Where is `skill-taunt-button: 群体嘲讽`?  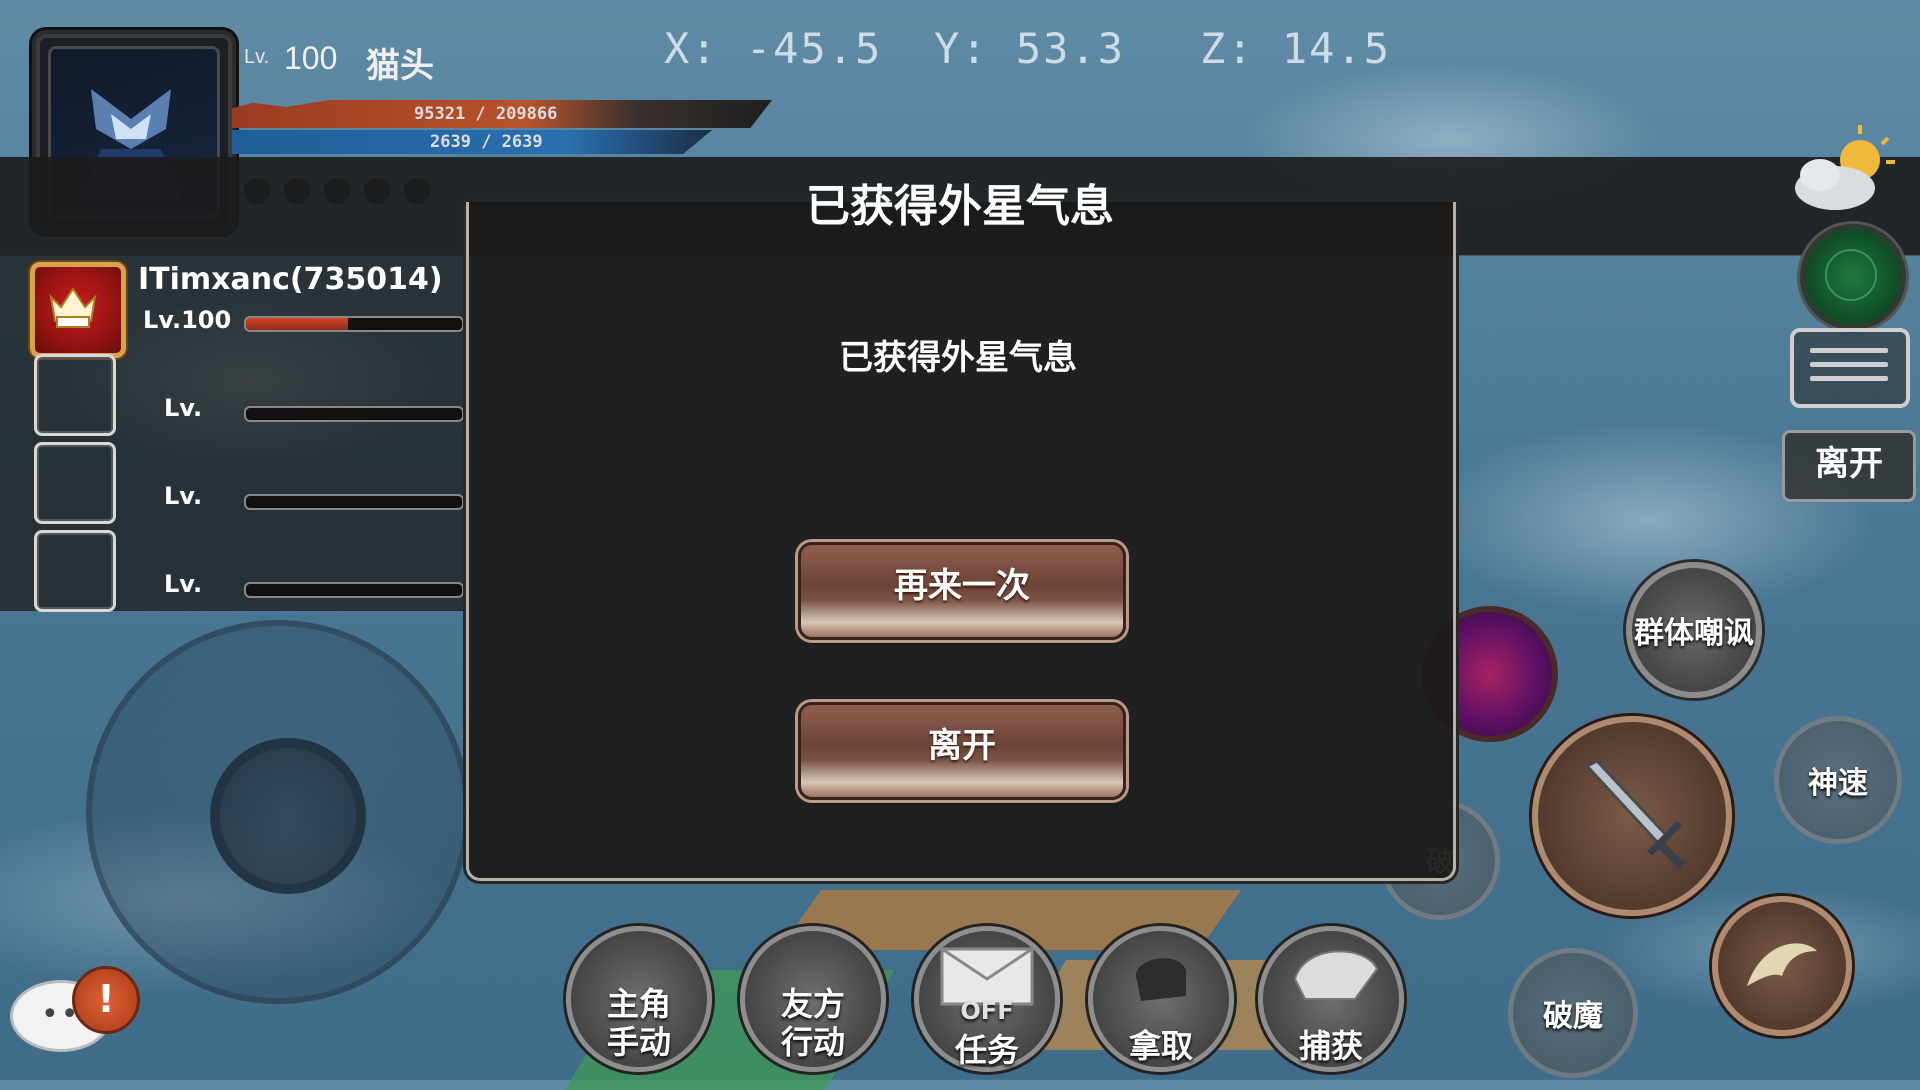
skill-taunt-button: 群体嘲讽 is located at coordinates (1694, 630).